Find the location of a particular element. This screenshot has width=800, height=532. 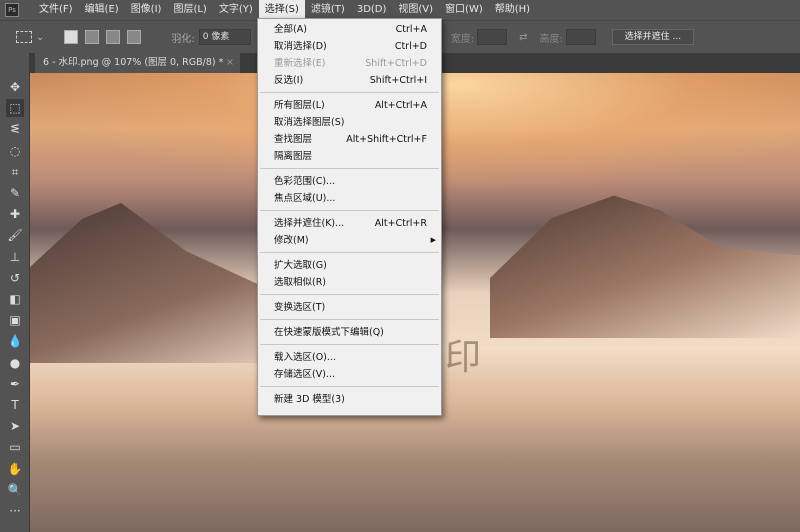

menu-item: 全部(A) Ctrl+A is located at coordinates (349, 29).